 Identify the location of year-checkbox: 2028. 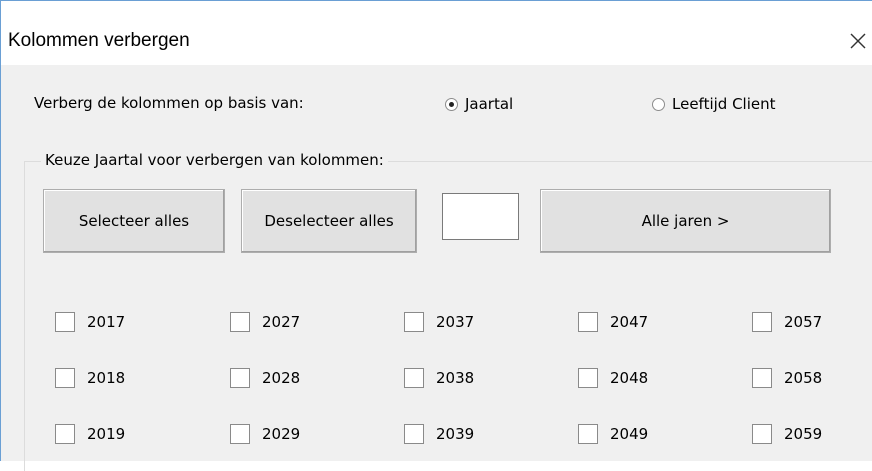
(265, 378).